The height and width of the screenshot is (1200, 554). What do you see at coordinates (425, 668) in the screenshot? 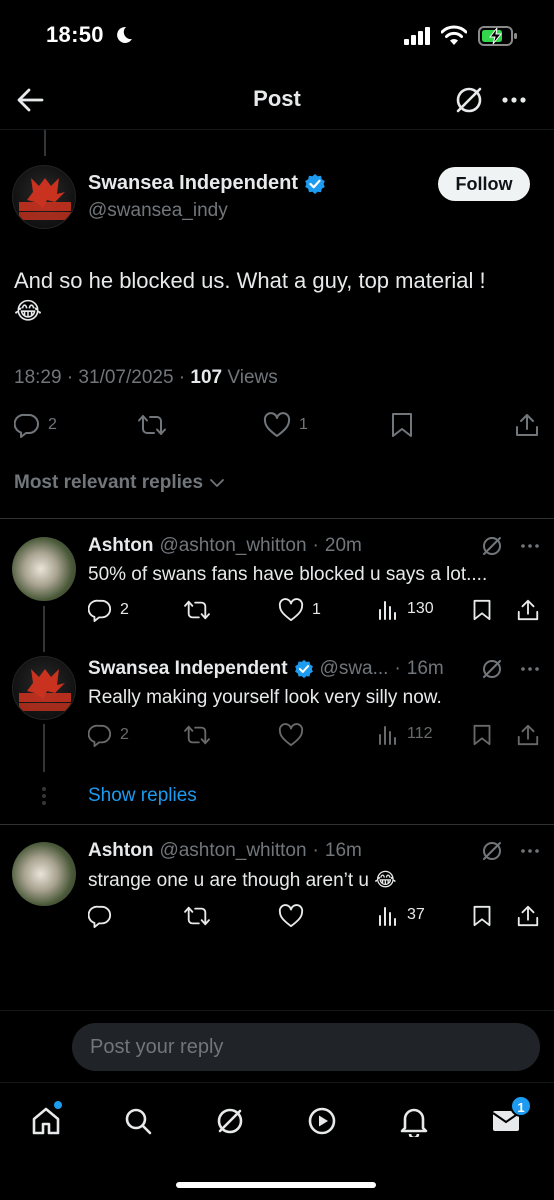
I see `reply-time: 16m` at bounding box center [425, 668].